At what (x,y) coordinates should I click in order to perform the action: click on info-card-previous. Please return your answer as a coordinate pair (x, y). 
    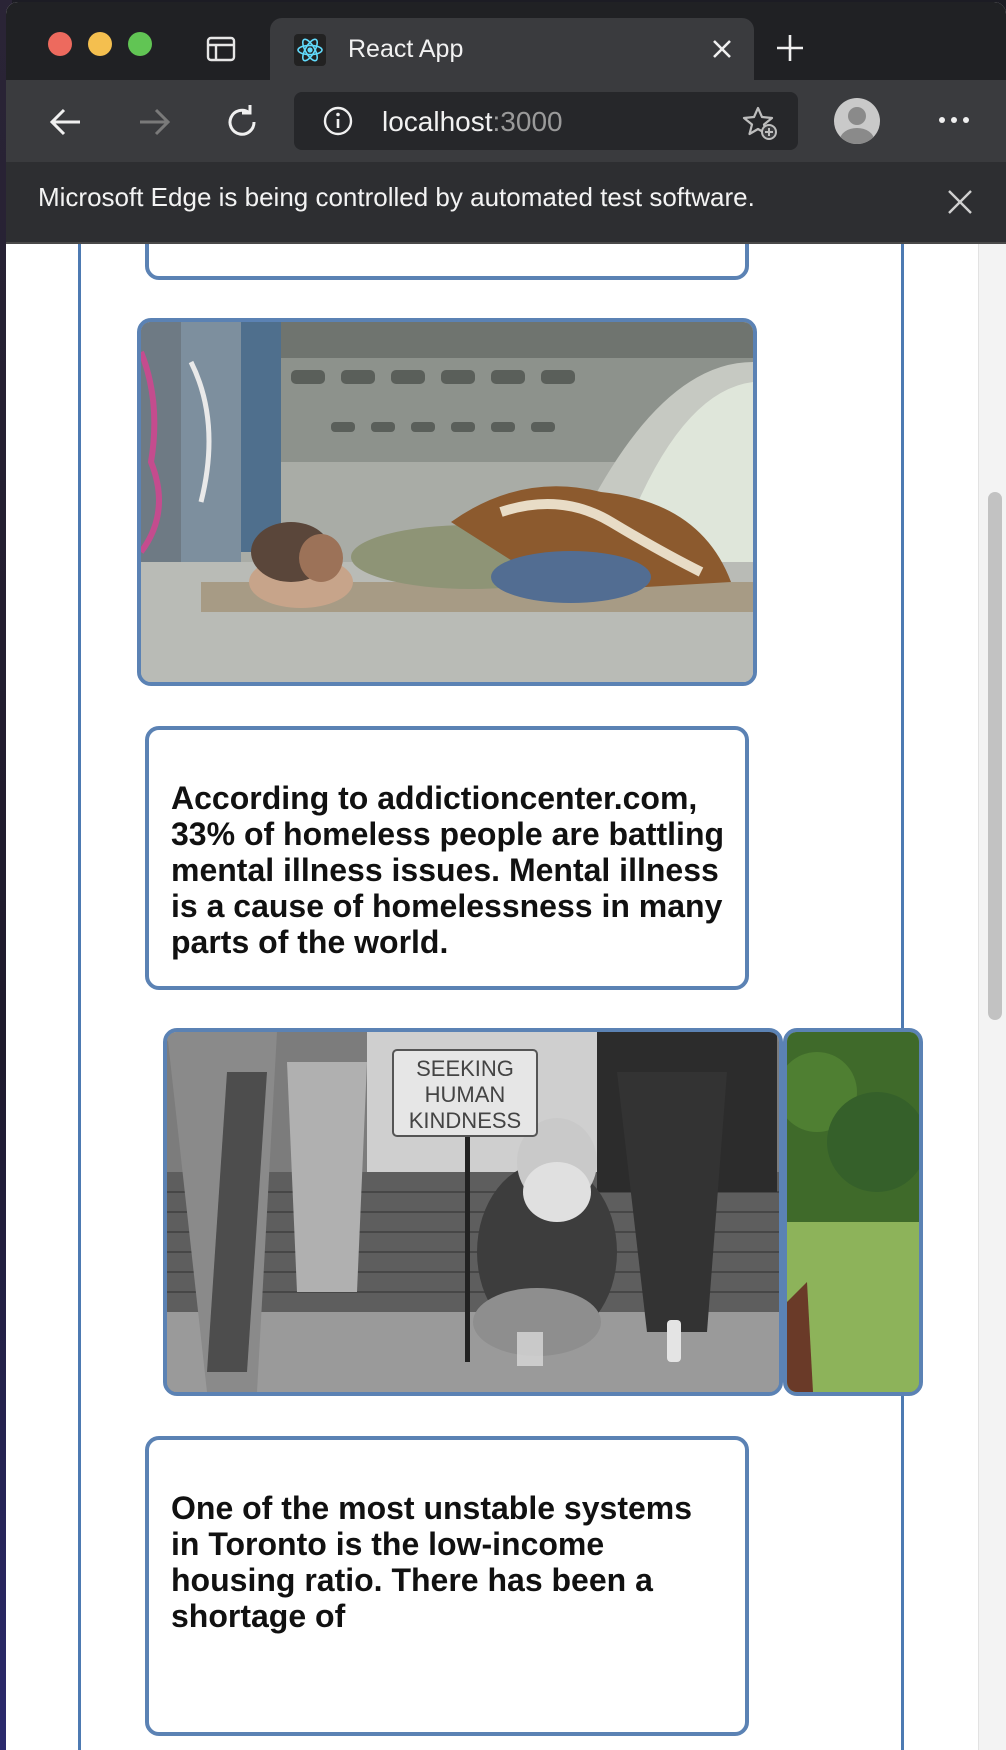
    Looking at the image, I should click on (447, 262).